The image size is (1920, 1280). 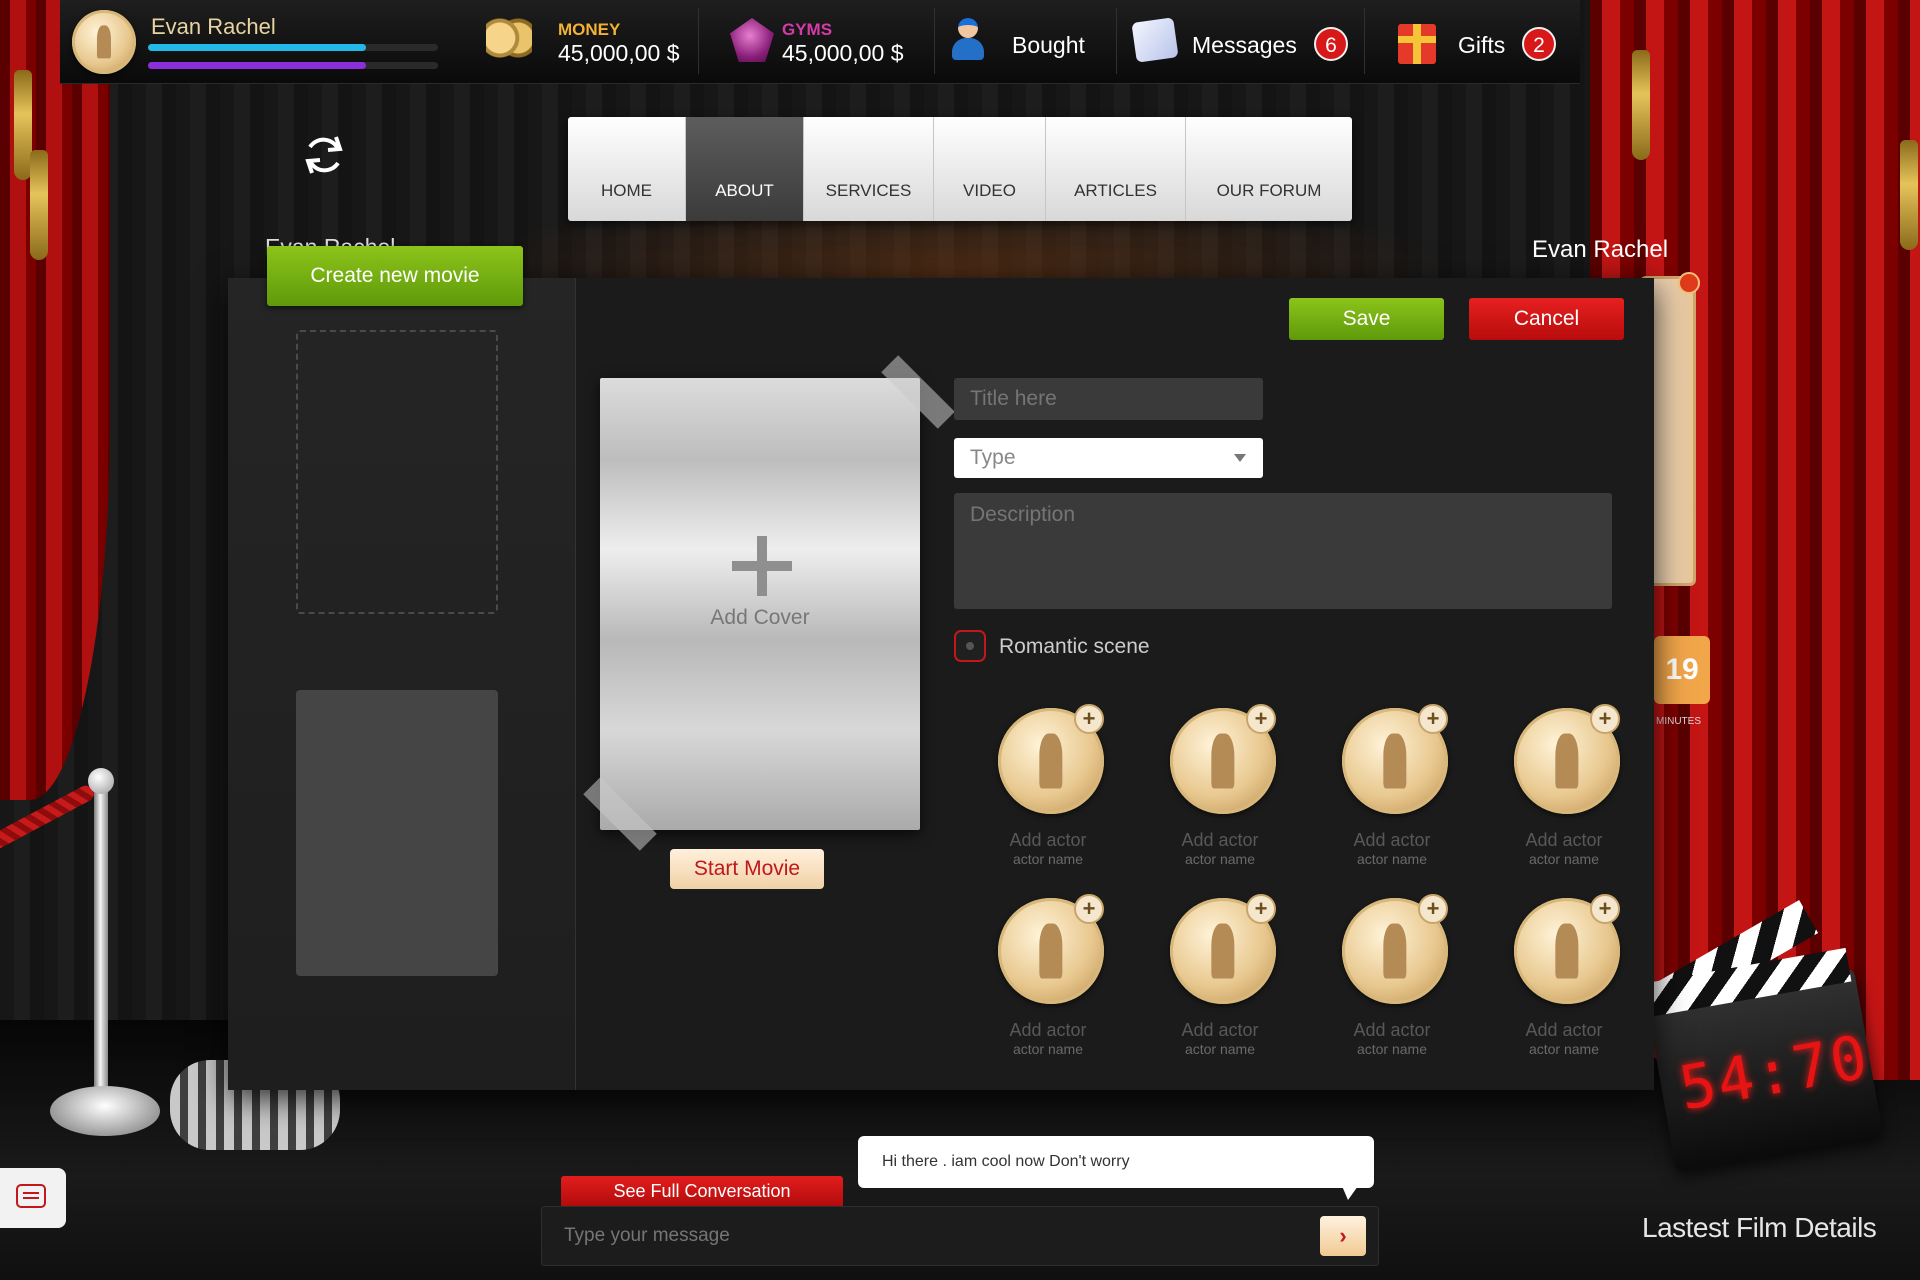 What do you see at coordinates (101, 781) in the screenshot?
I see `stanchion-top` at bounding box center [101, 781].